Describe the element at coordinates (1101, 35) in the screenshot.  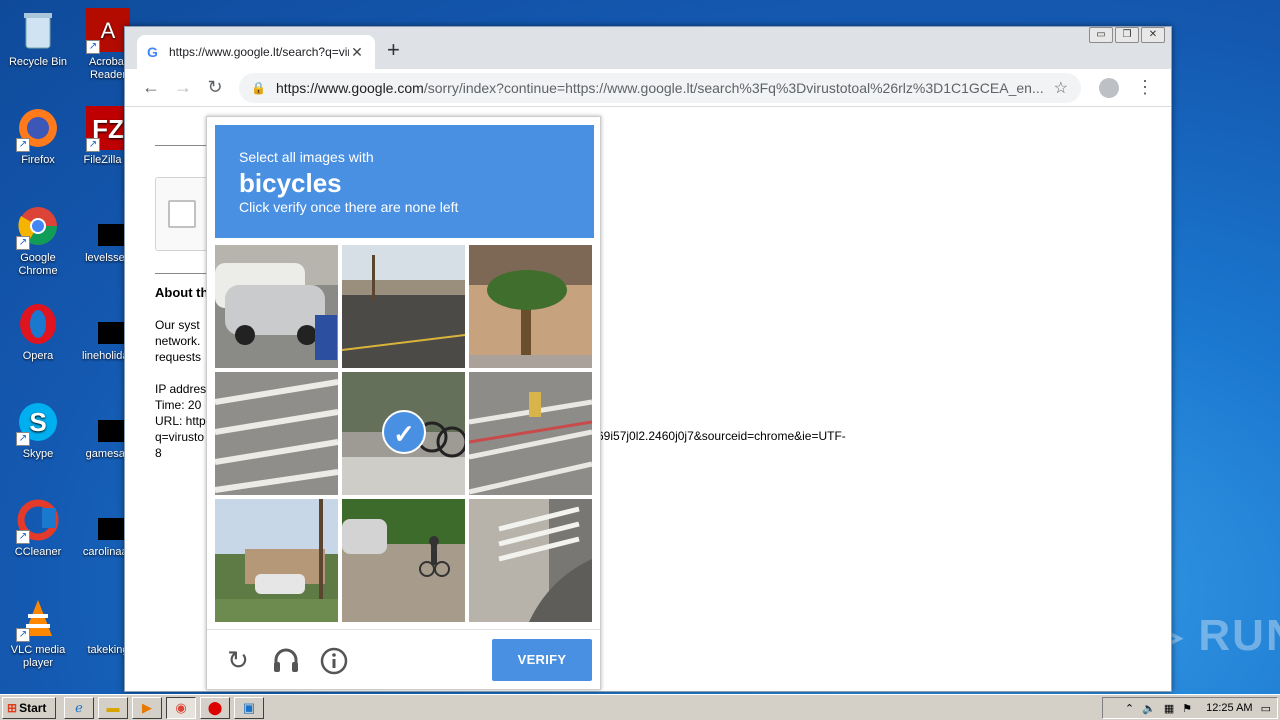
I see `minimize-button: ▭` at that location.